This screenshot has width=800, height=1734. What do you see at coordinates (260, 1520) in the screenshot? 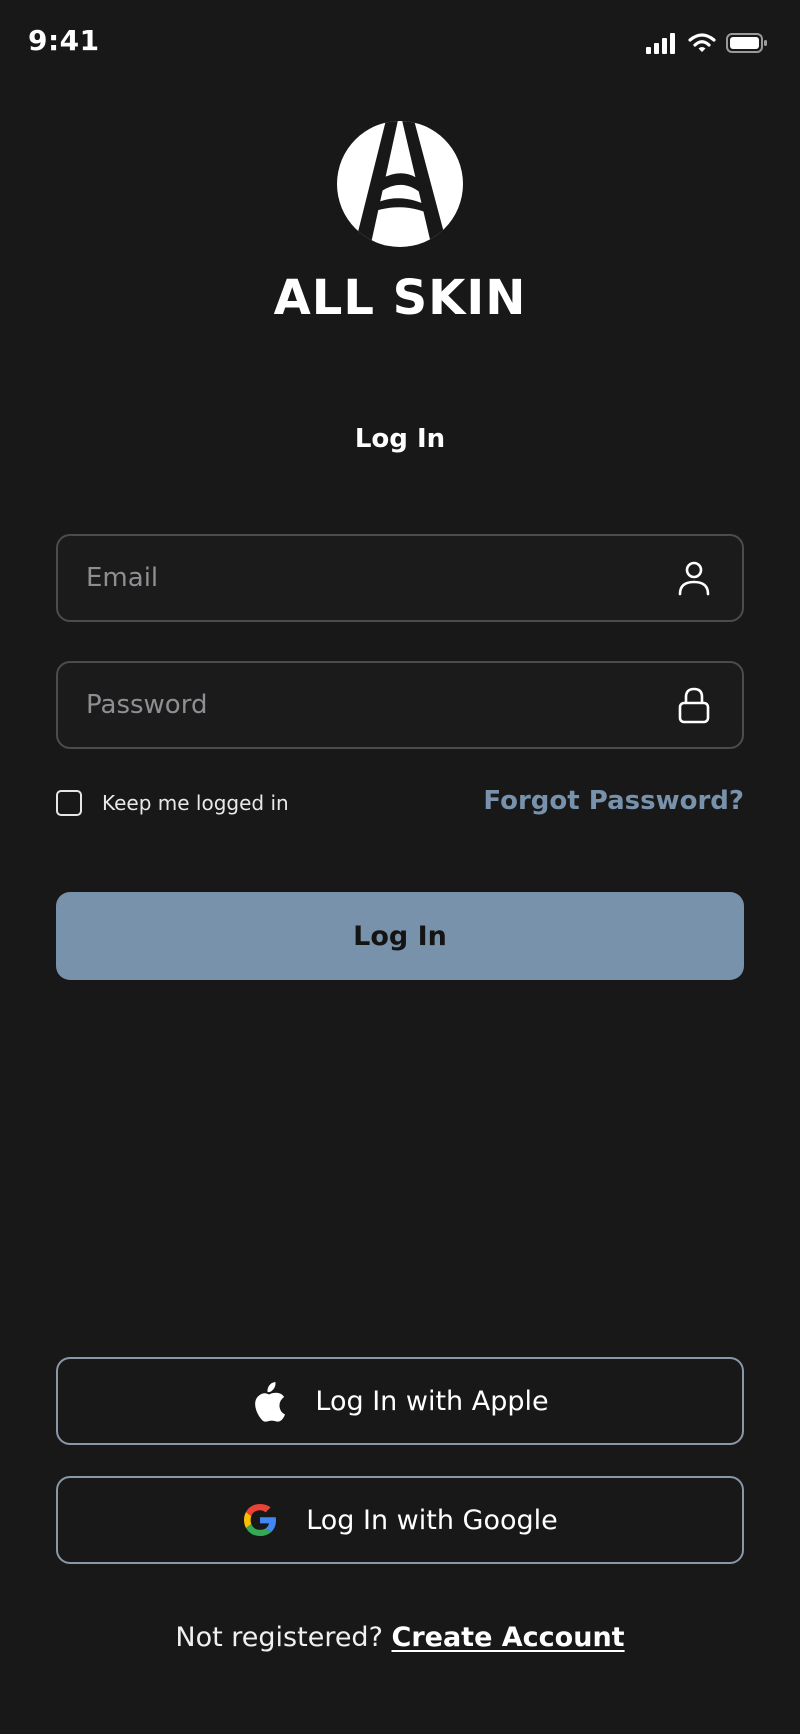
I see `google-icon` at bounding box center [260, 1520].